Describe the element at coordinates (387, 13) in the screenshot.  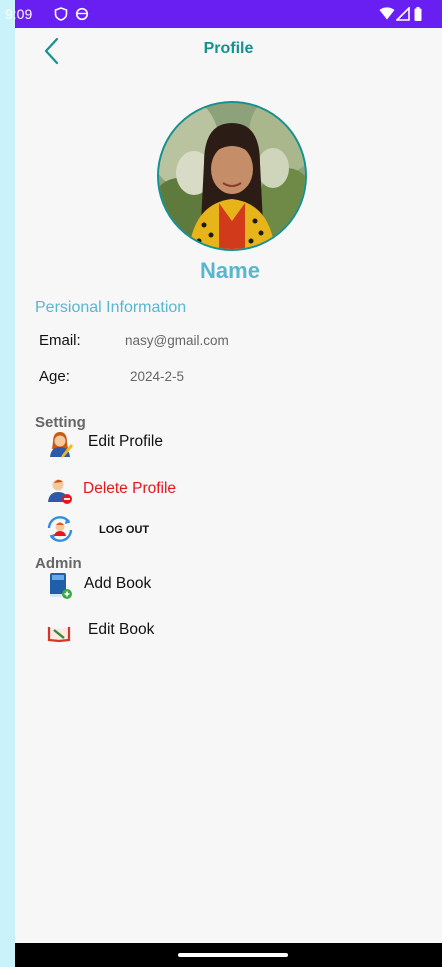
I see `wifi-icon` at that location.